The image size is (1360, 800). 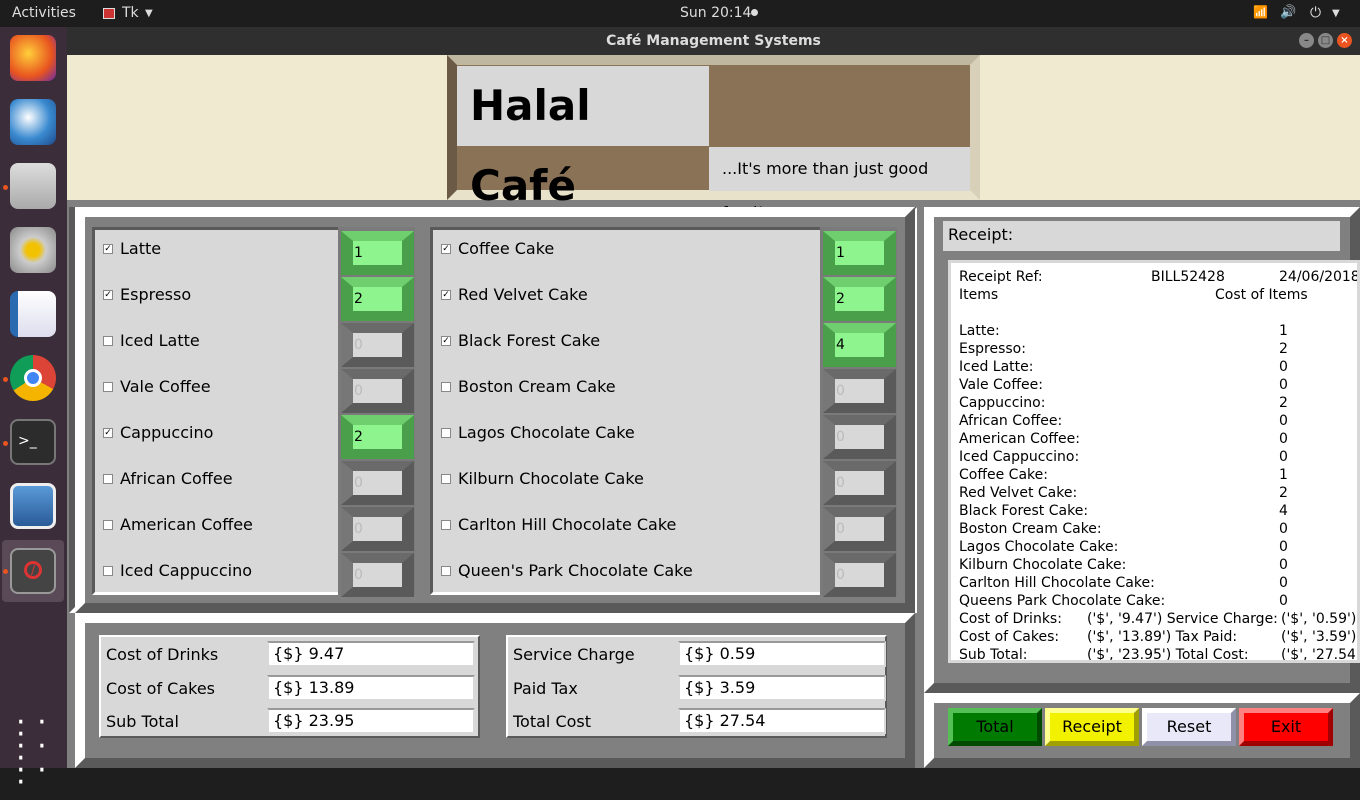 What do you see at coordinates (859, 299) in the screenshot?
I see `cake-qty-field: 2` at bounding box center [859, 299].